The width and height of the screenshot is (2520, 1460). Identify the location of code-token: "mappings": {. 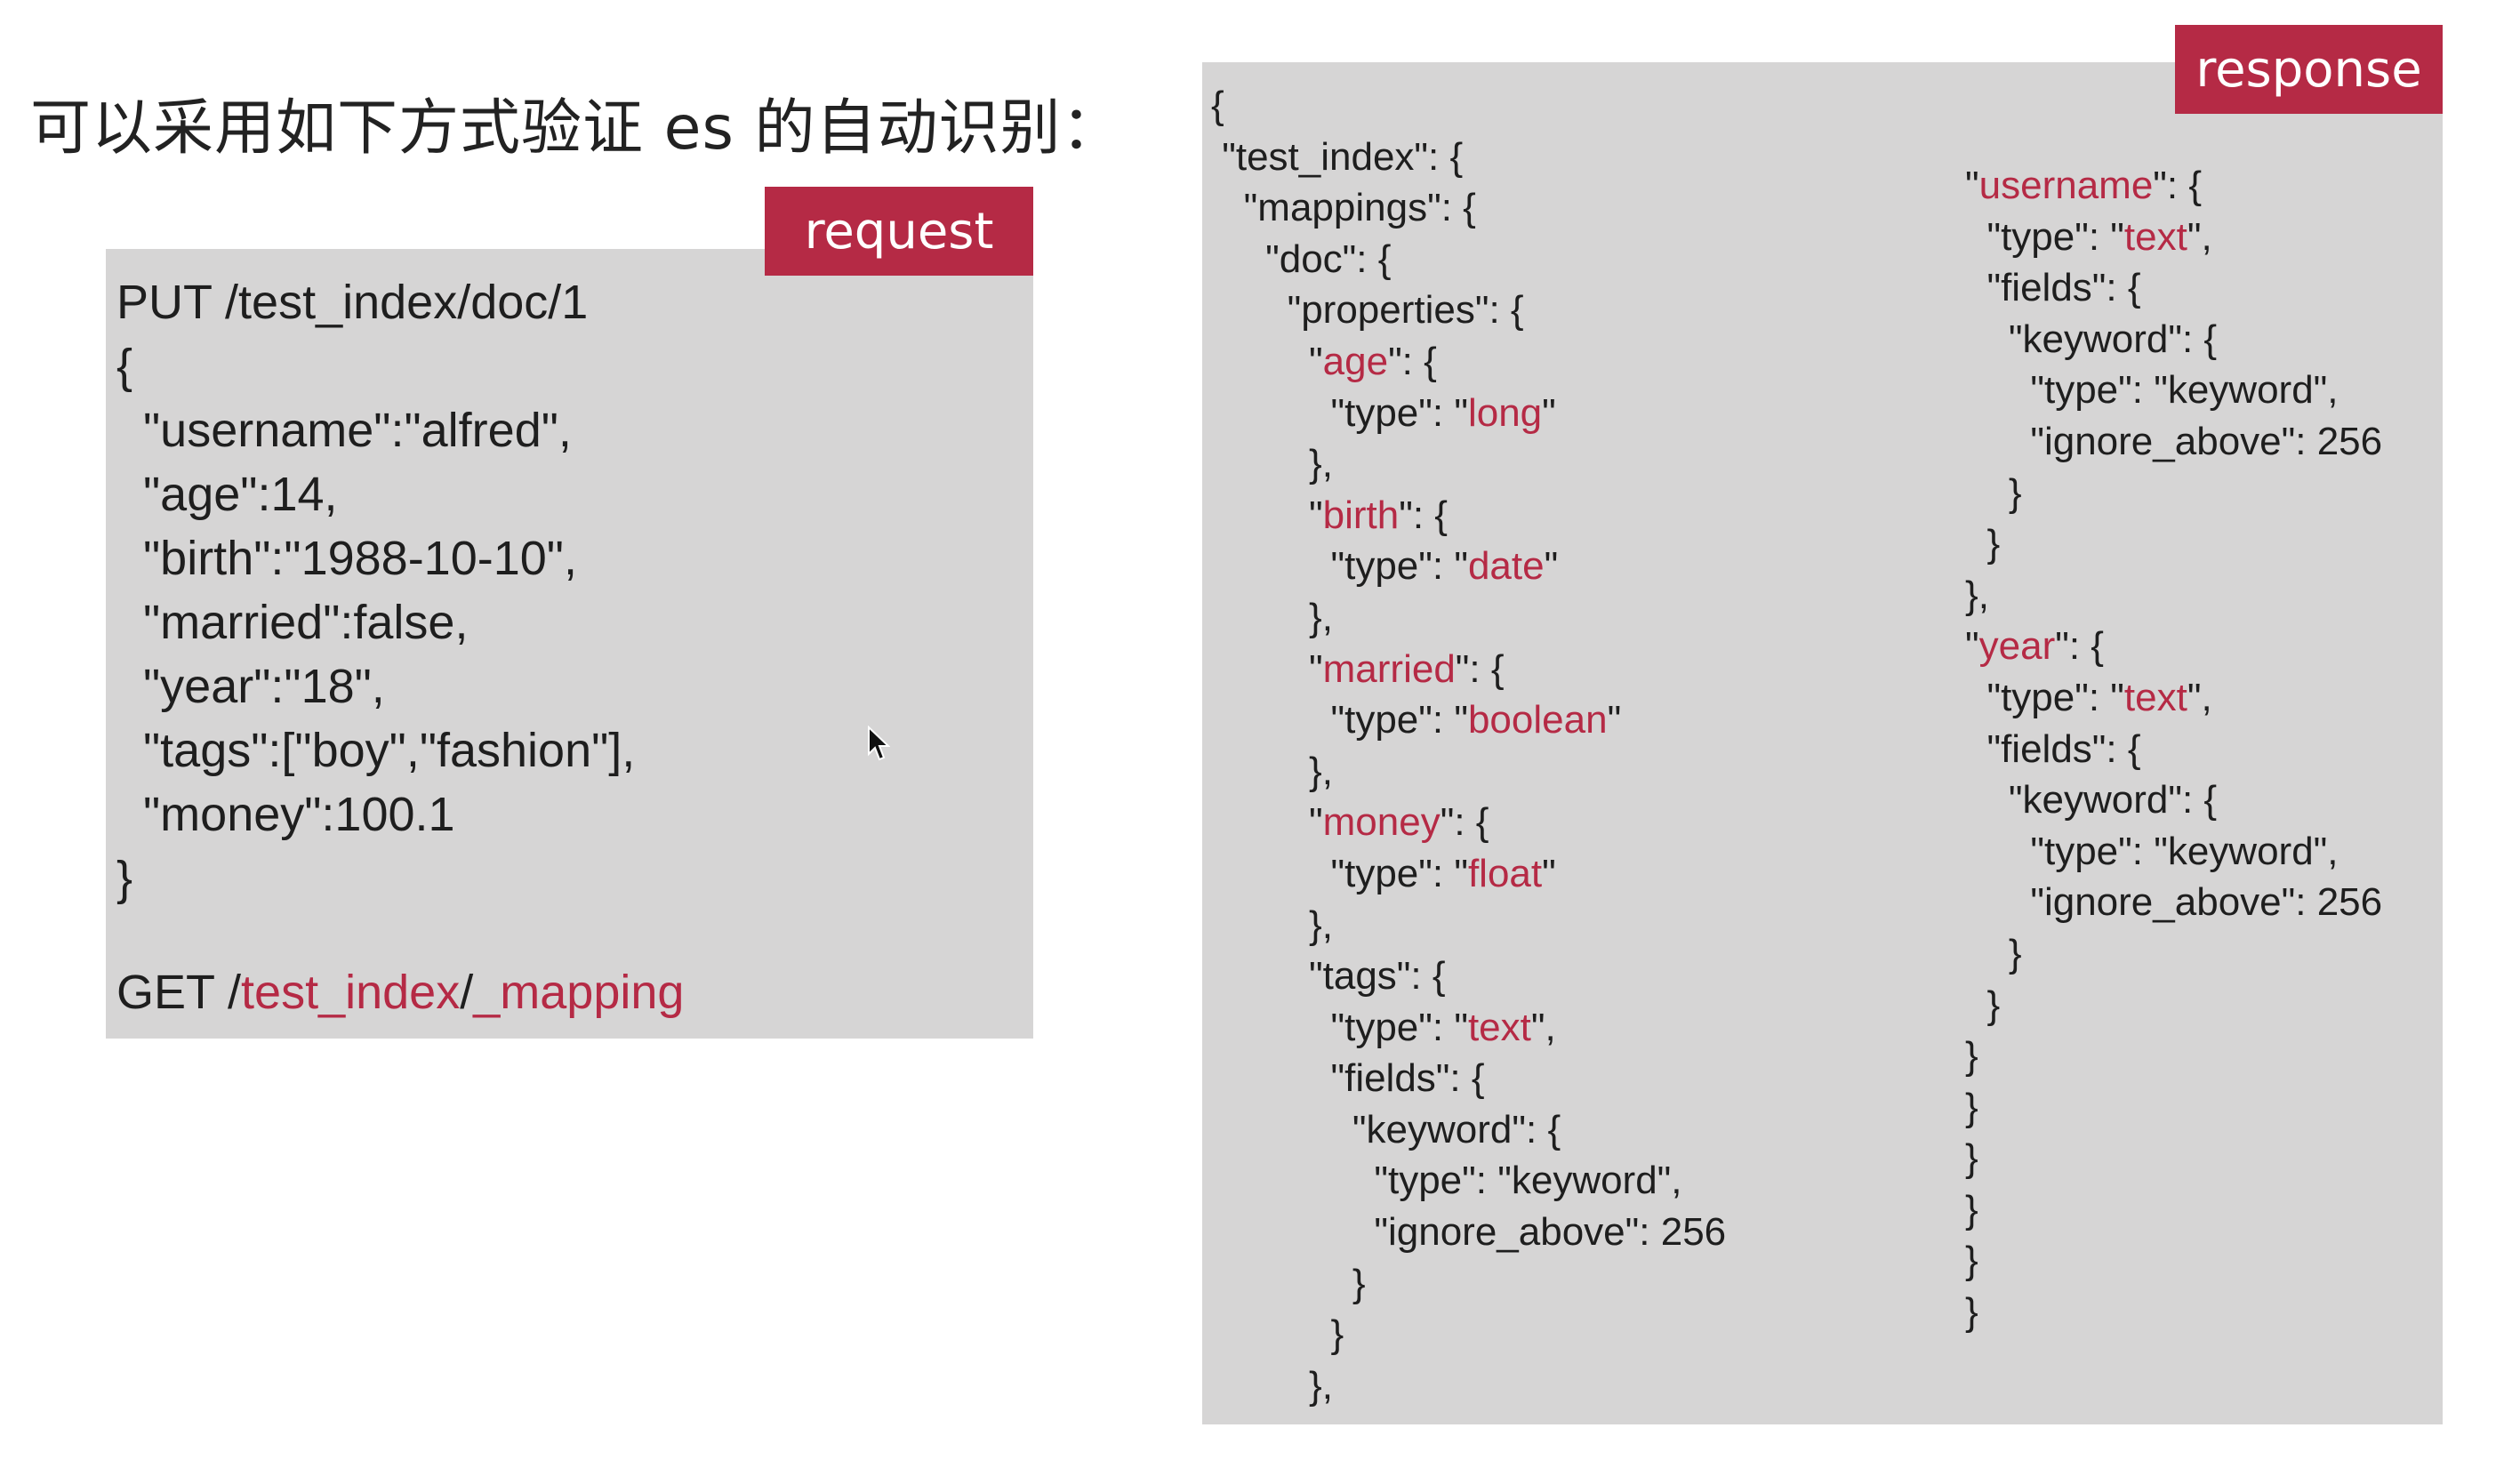
(1343, 208).